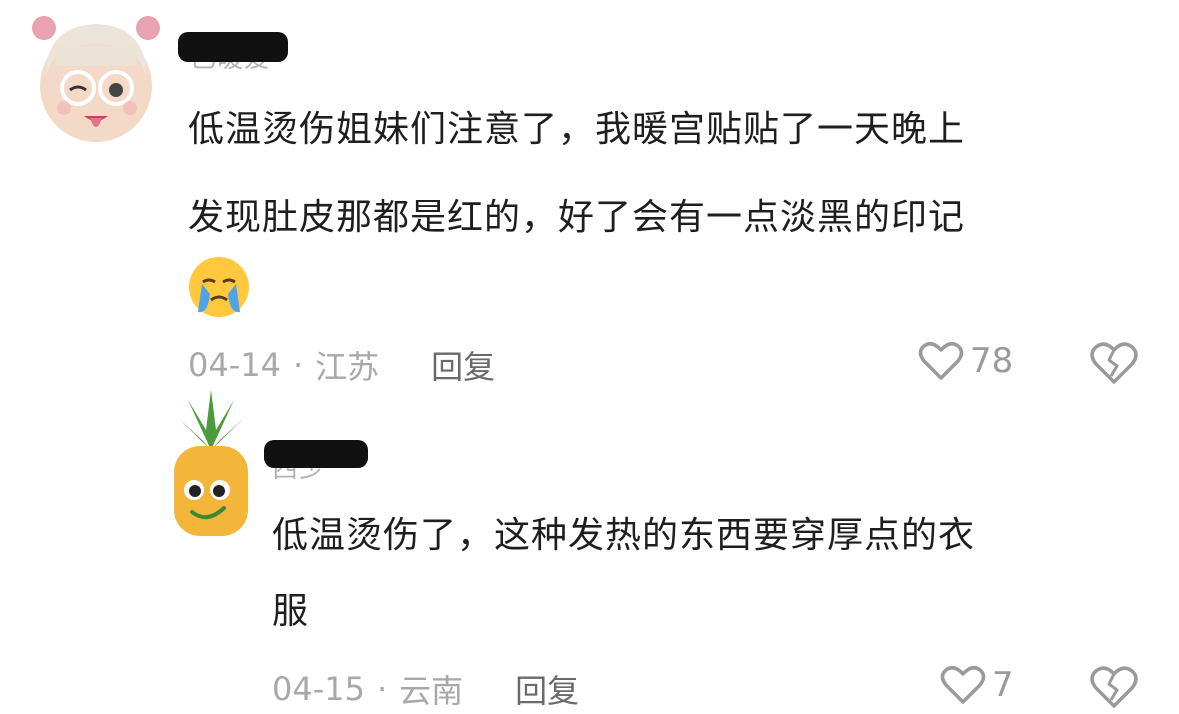  I want to click on comment-location: 云南, so click(431, 691).